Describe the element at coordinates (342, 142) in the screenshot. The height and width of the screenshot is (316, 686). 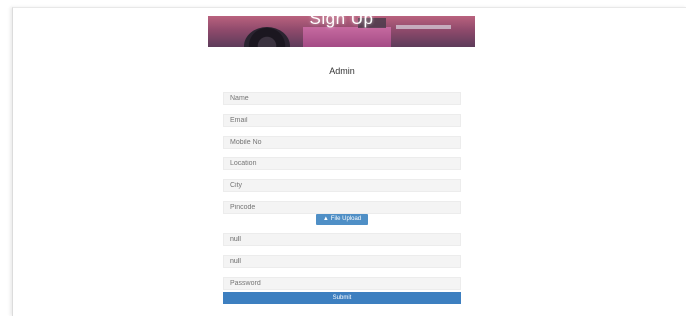
I see `mobile-input` at that location.